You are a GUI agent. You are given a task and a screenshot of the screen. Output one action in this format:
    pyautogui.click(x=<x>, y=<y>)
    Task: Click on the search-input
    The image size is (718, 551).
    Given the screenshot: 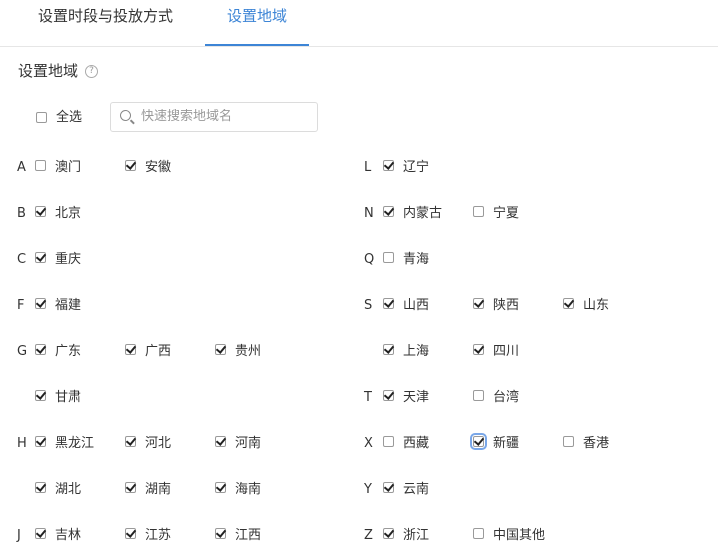 What is the action you would take?
    pyautogui.click(x=226, y=116)
    